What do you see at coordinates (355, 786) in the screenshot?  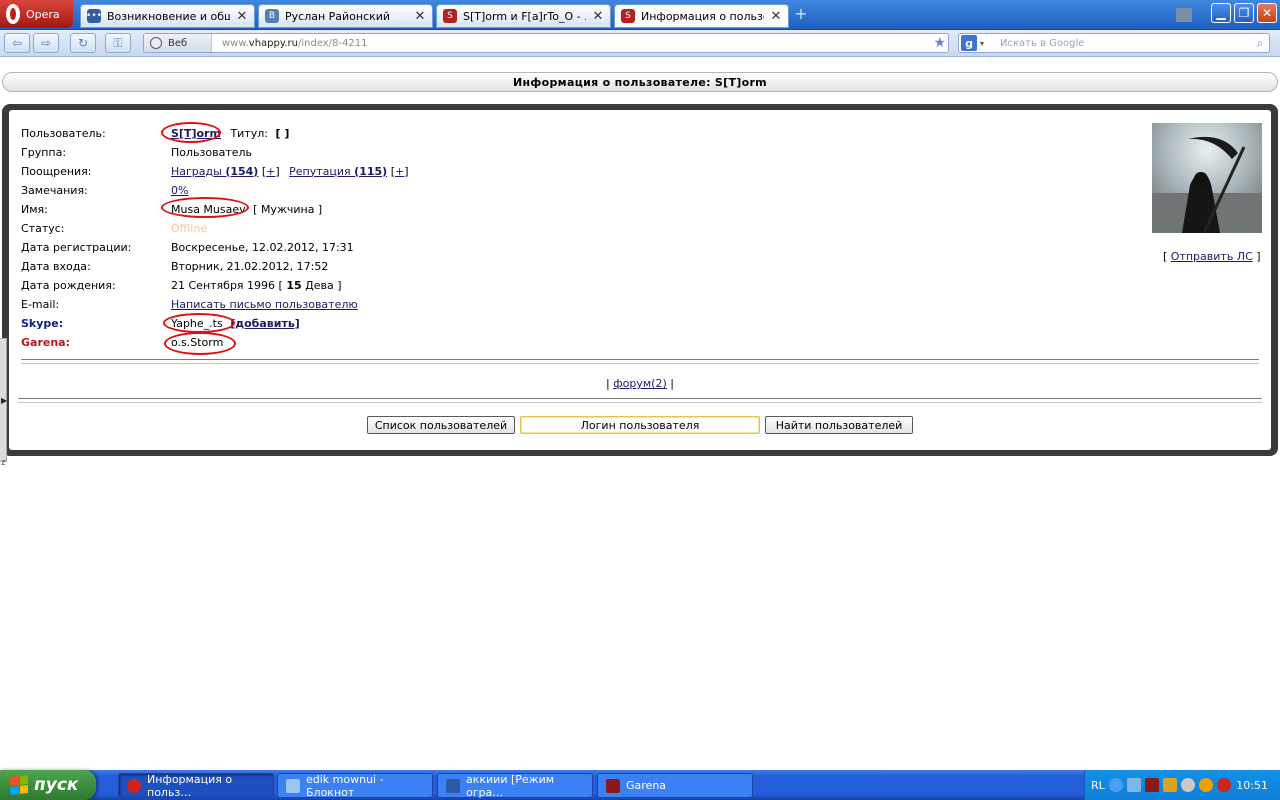 I see `task-notepad: edik mownui - Блокнот` at bounding box center [355, 786].